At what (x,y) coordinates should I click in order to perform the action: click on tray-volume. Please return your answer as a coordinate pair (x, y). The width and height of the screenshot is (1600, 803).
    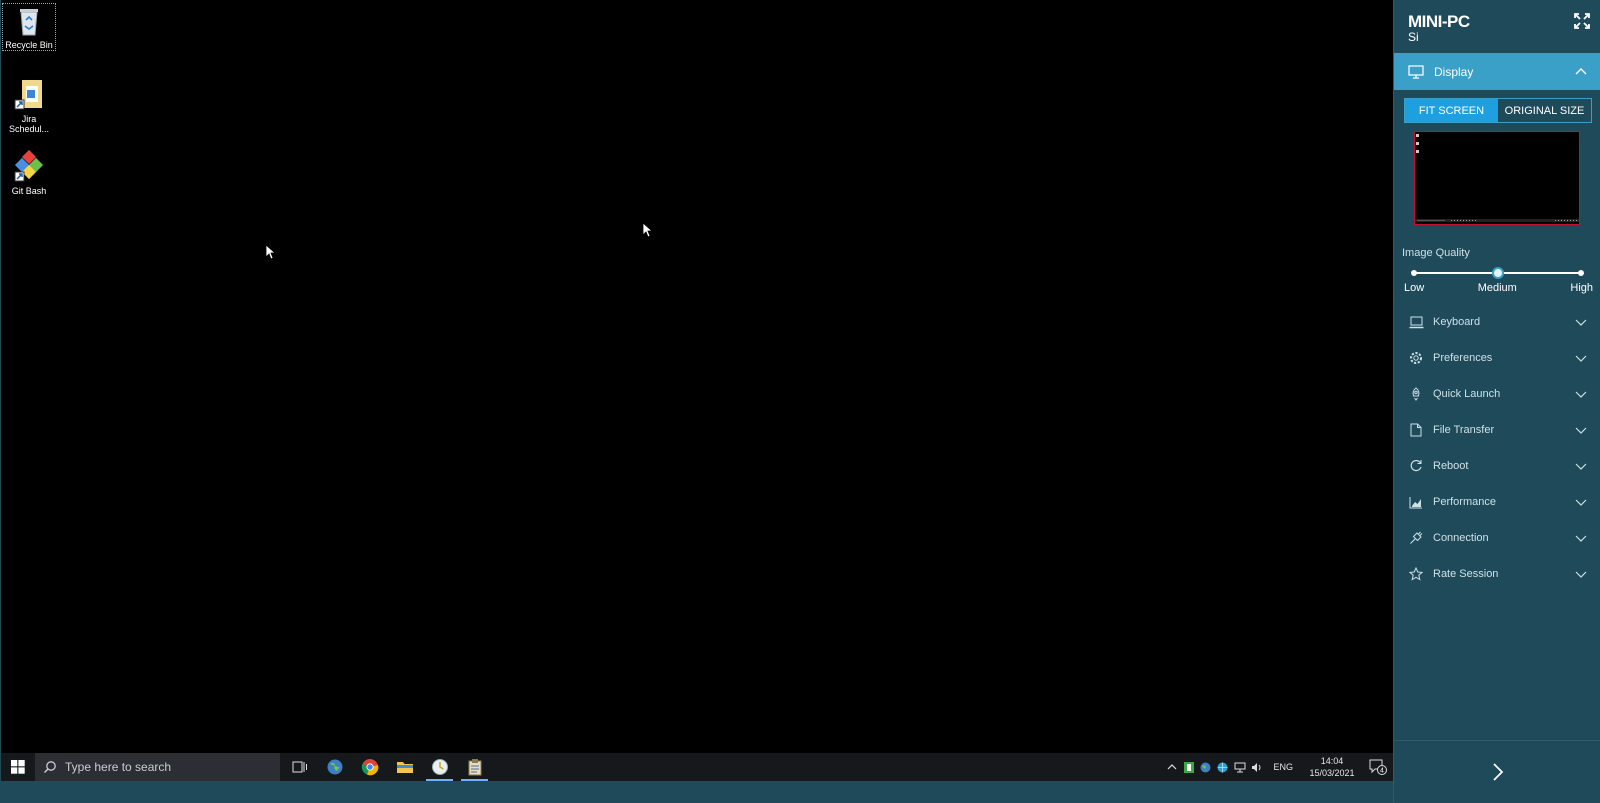
    Looking at the image, I should click on (1256, 767).